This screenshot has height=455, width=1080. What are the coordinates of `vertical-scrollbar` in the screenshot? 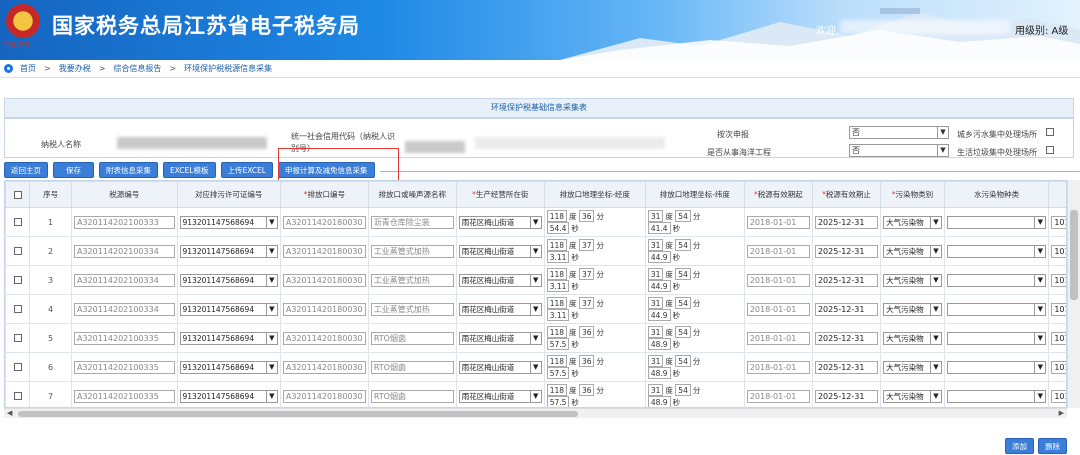 It's located at (1073, 294).